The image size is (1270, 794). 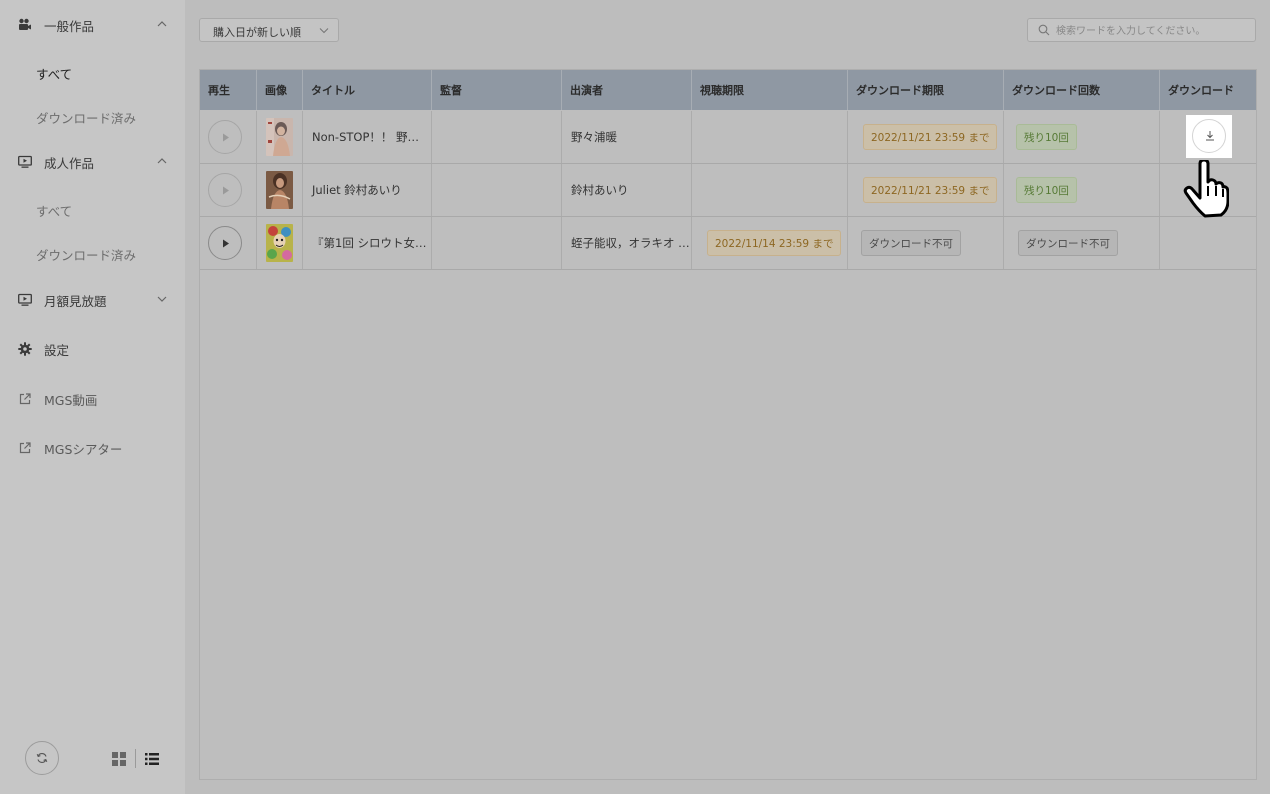 I want to click on sync-button, so click(x=42, y=758).